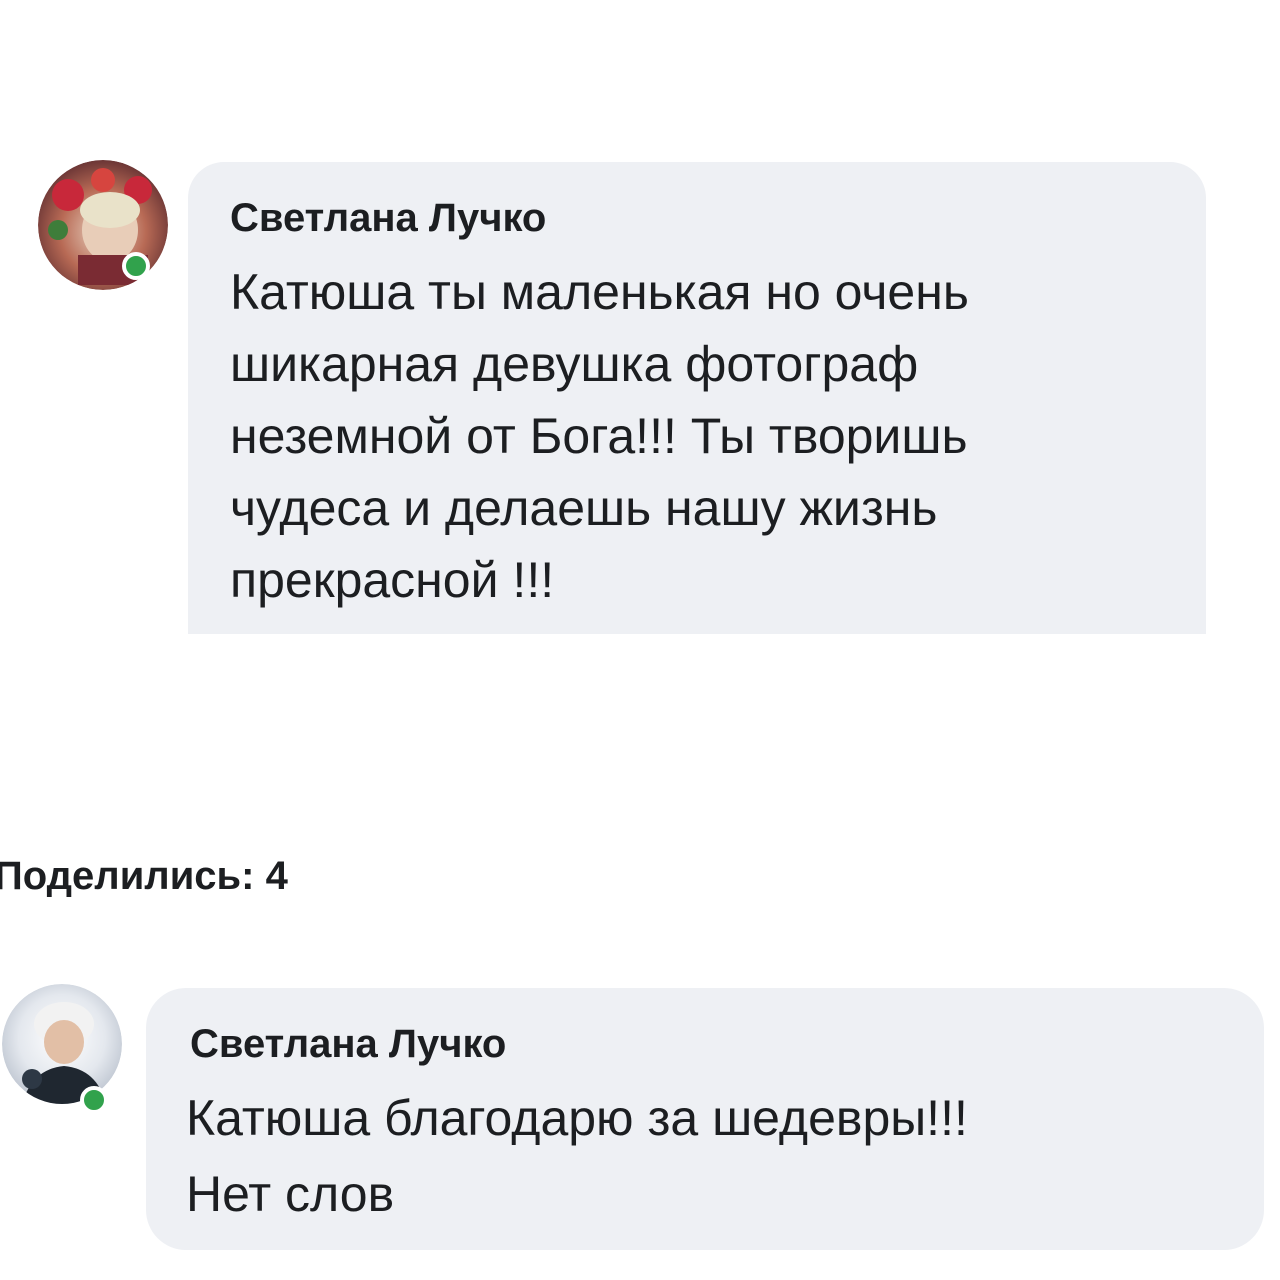 This screenshot has width=1280, height=1280. Describe the element at coordinates (348, 1044) in the screenshot. I see `comment-2-author: Светлана Лучко` at that location.